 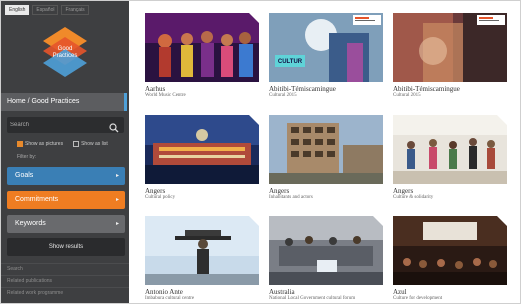 What do you see at coordinates (66, 200) in the screenshot?
I see `filter-commitments: Commitments ▸` at bounding box center [66, 200].